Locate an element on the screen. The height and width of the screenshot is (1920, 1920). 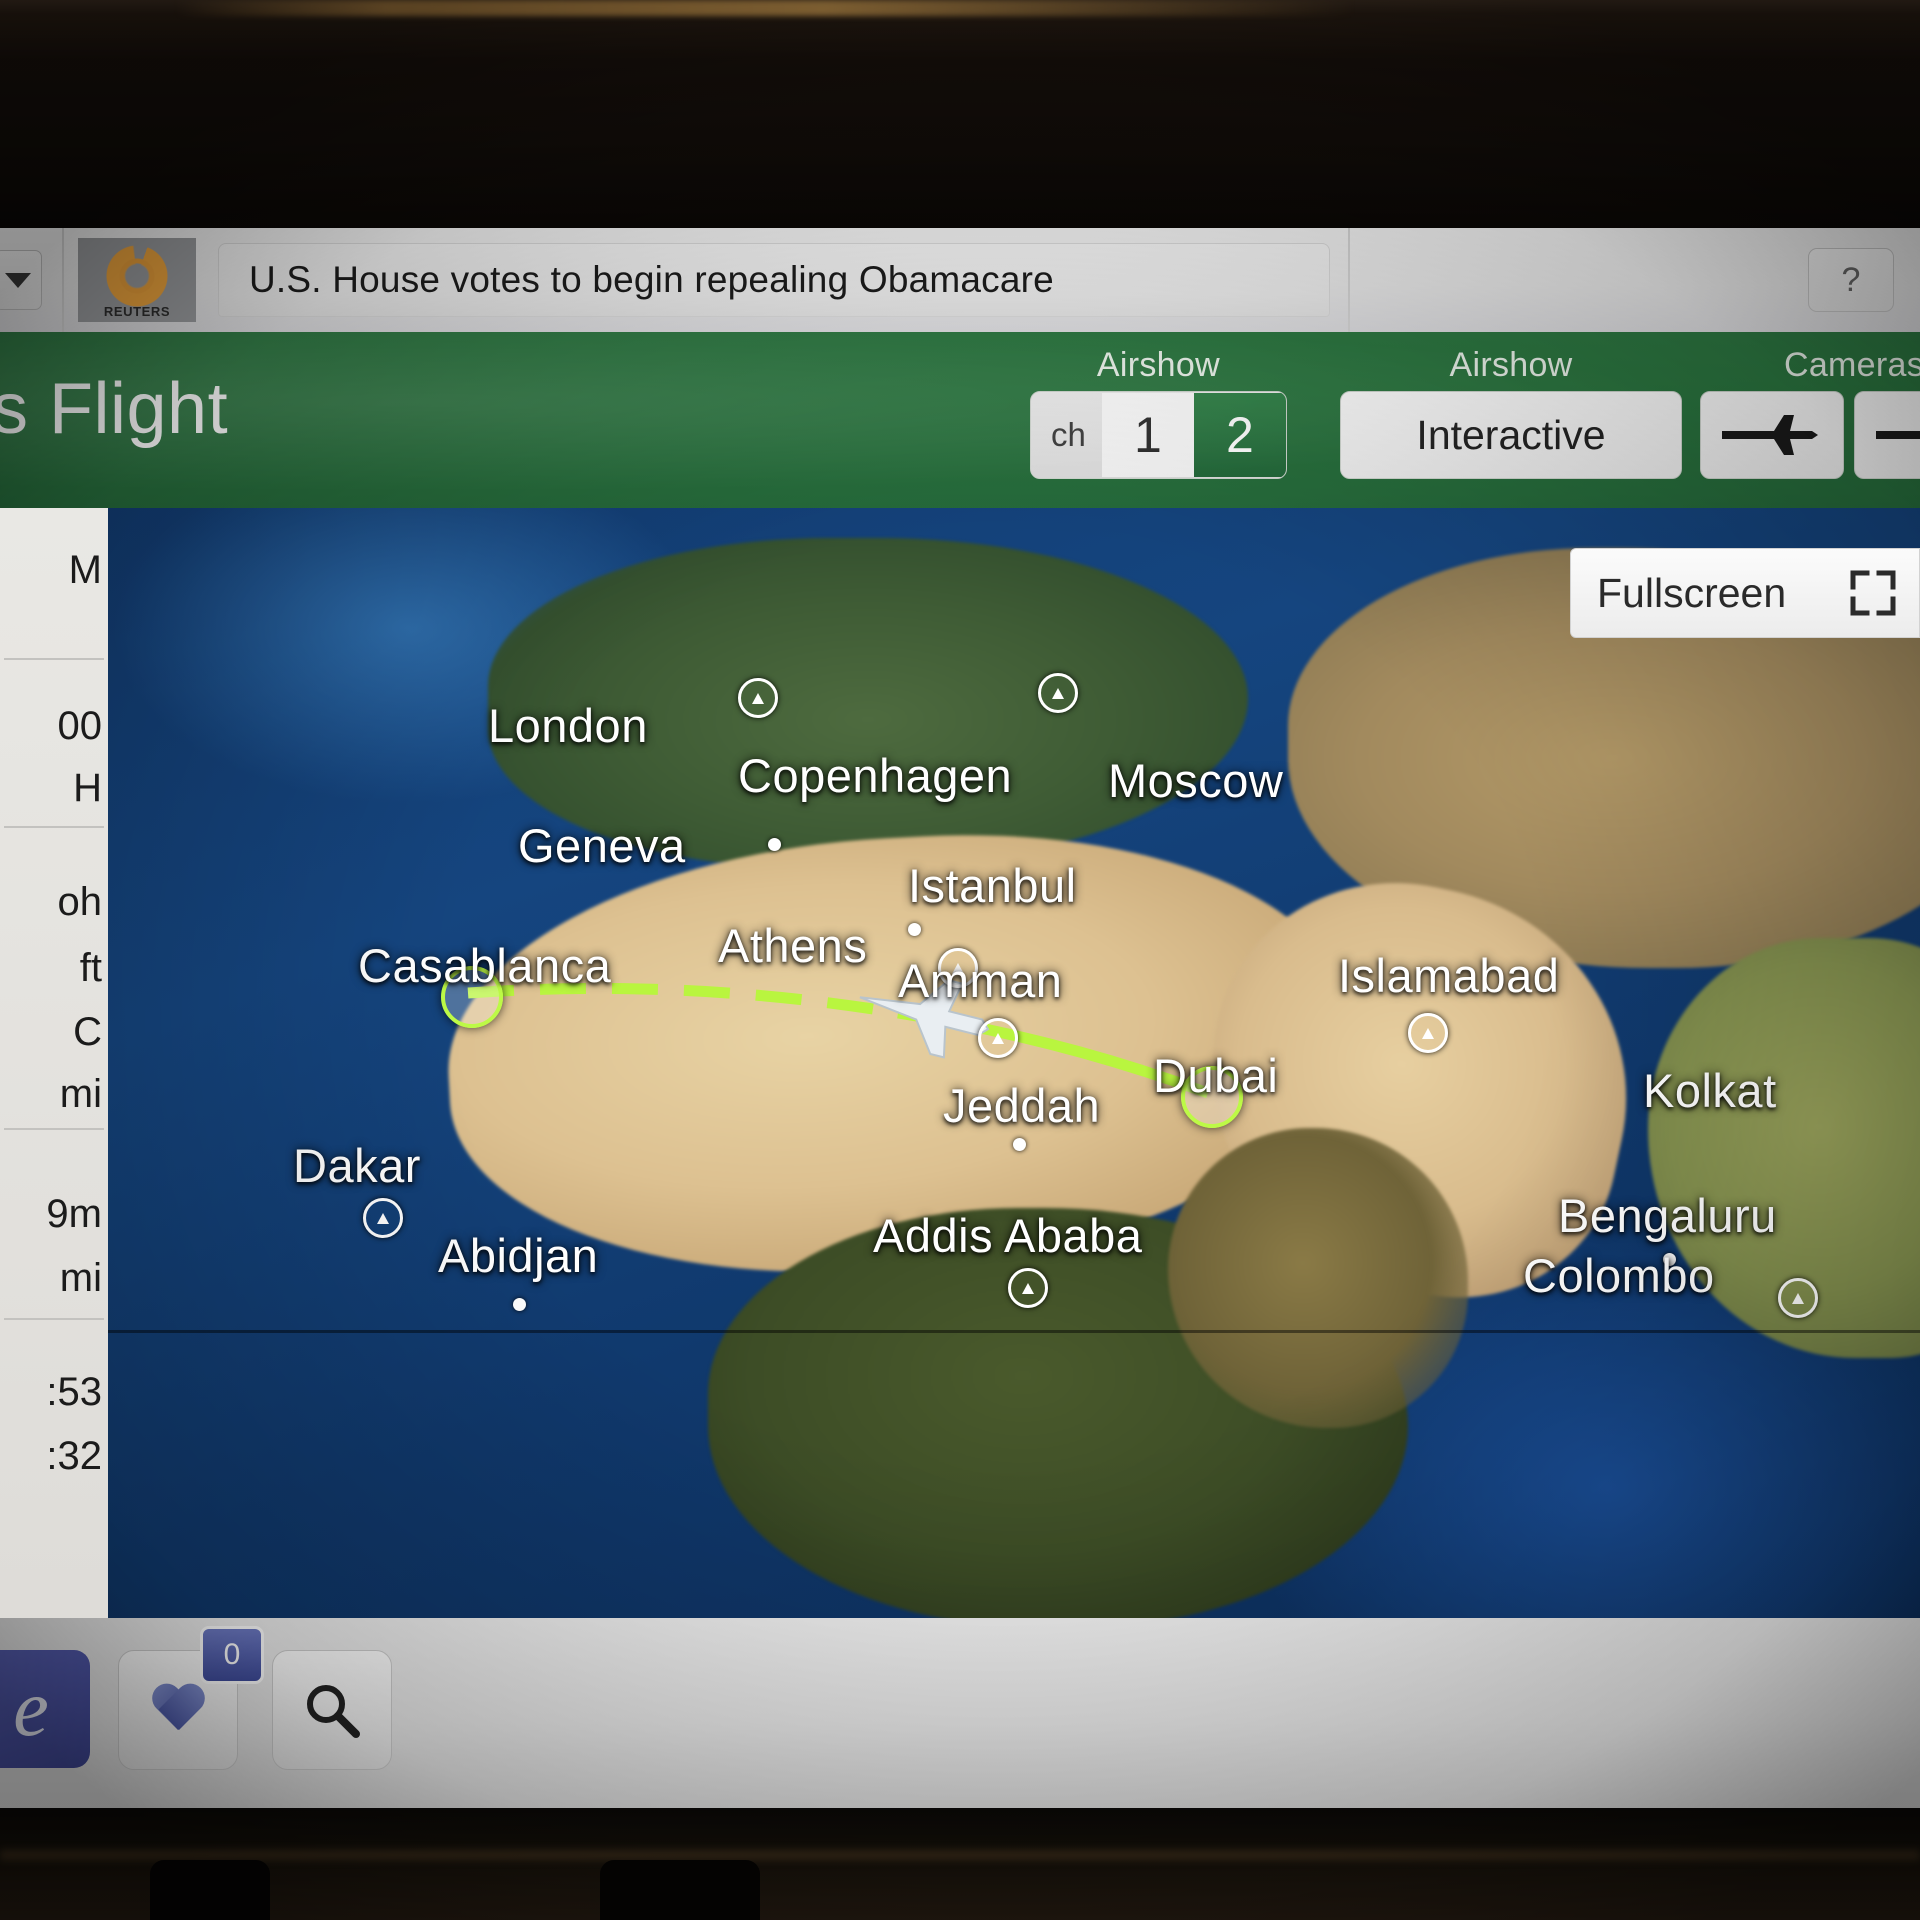
search-icon is located at coordinates (333, 1711).